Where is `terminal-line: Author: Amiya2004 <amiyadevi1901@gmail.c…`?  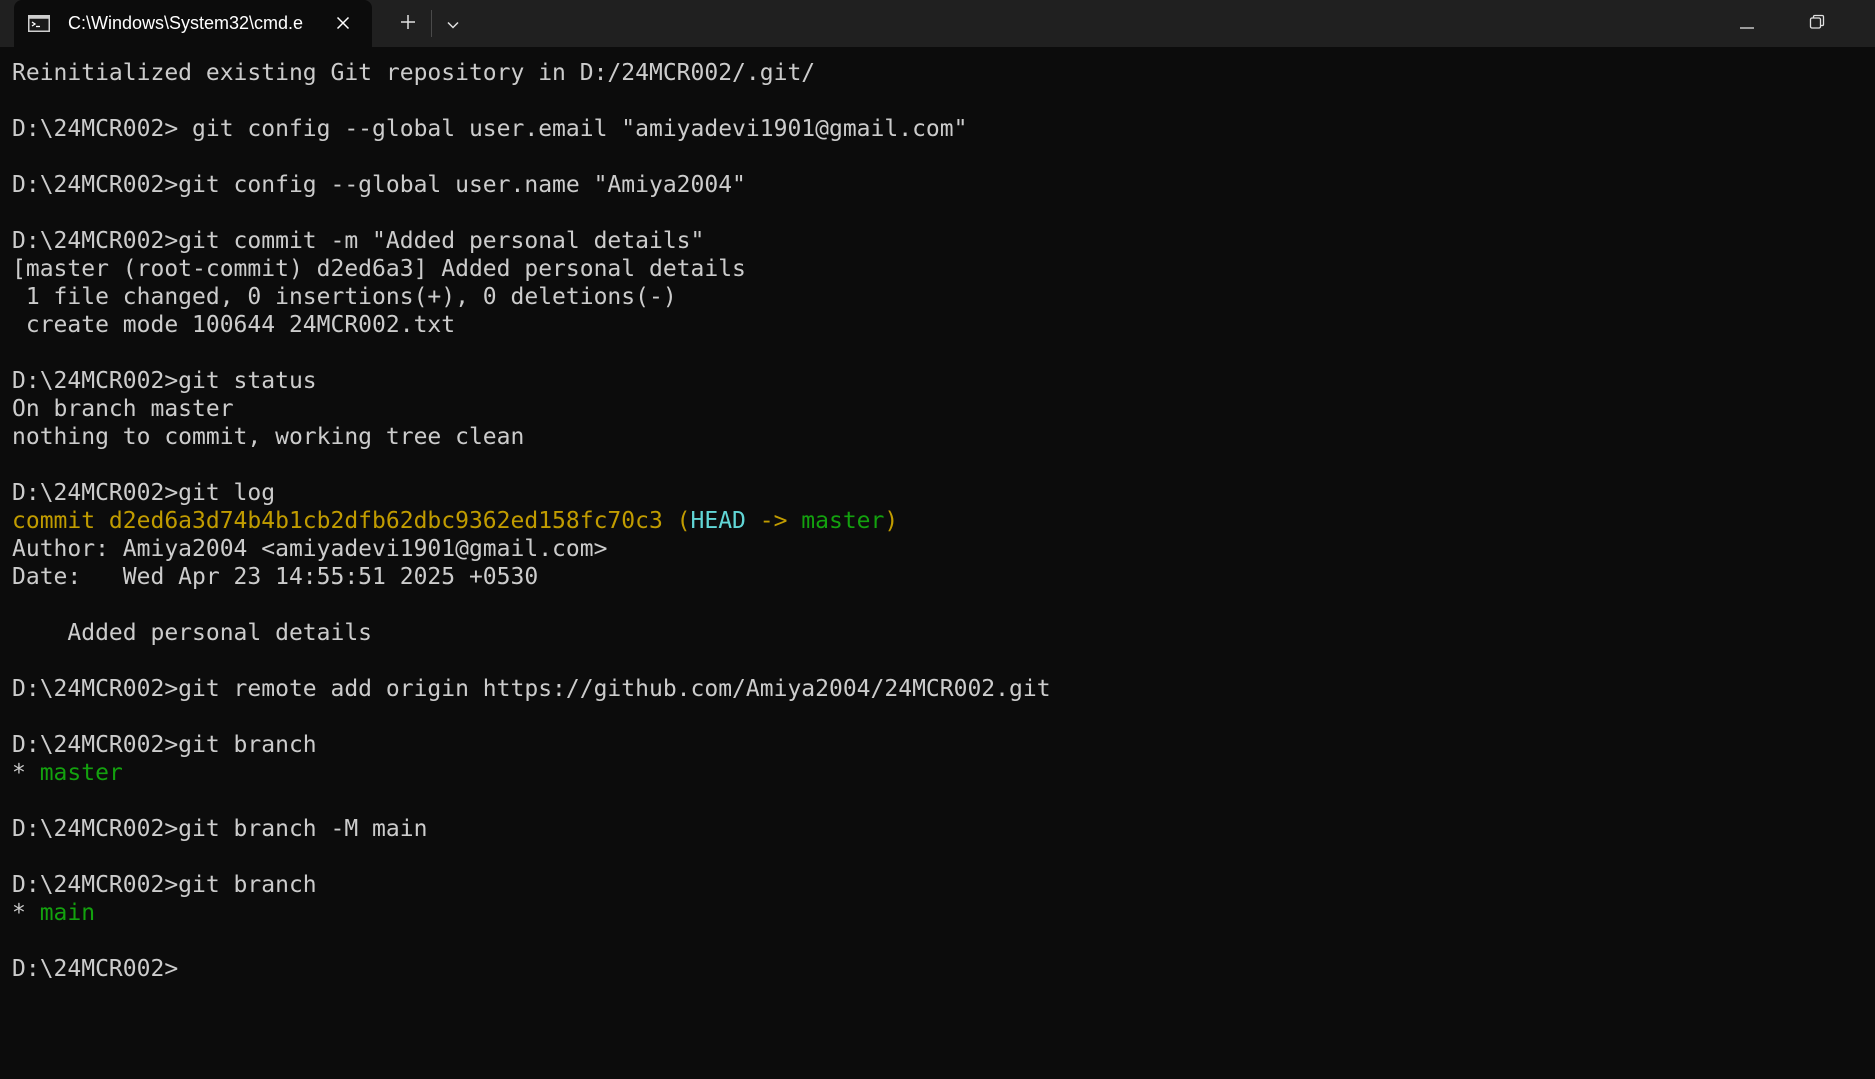
terminal-line: Author: Amiya2004 <amiyadevi1901@gmail.c… is located at coordinates (310, 549).